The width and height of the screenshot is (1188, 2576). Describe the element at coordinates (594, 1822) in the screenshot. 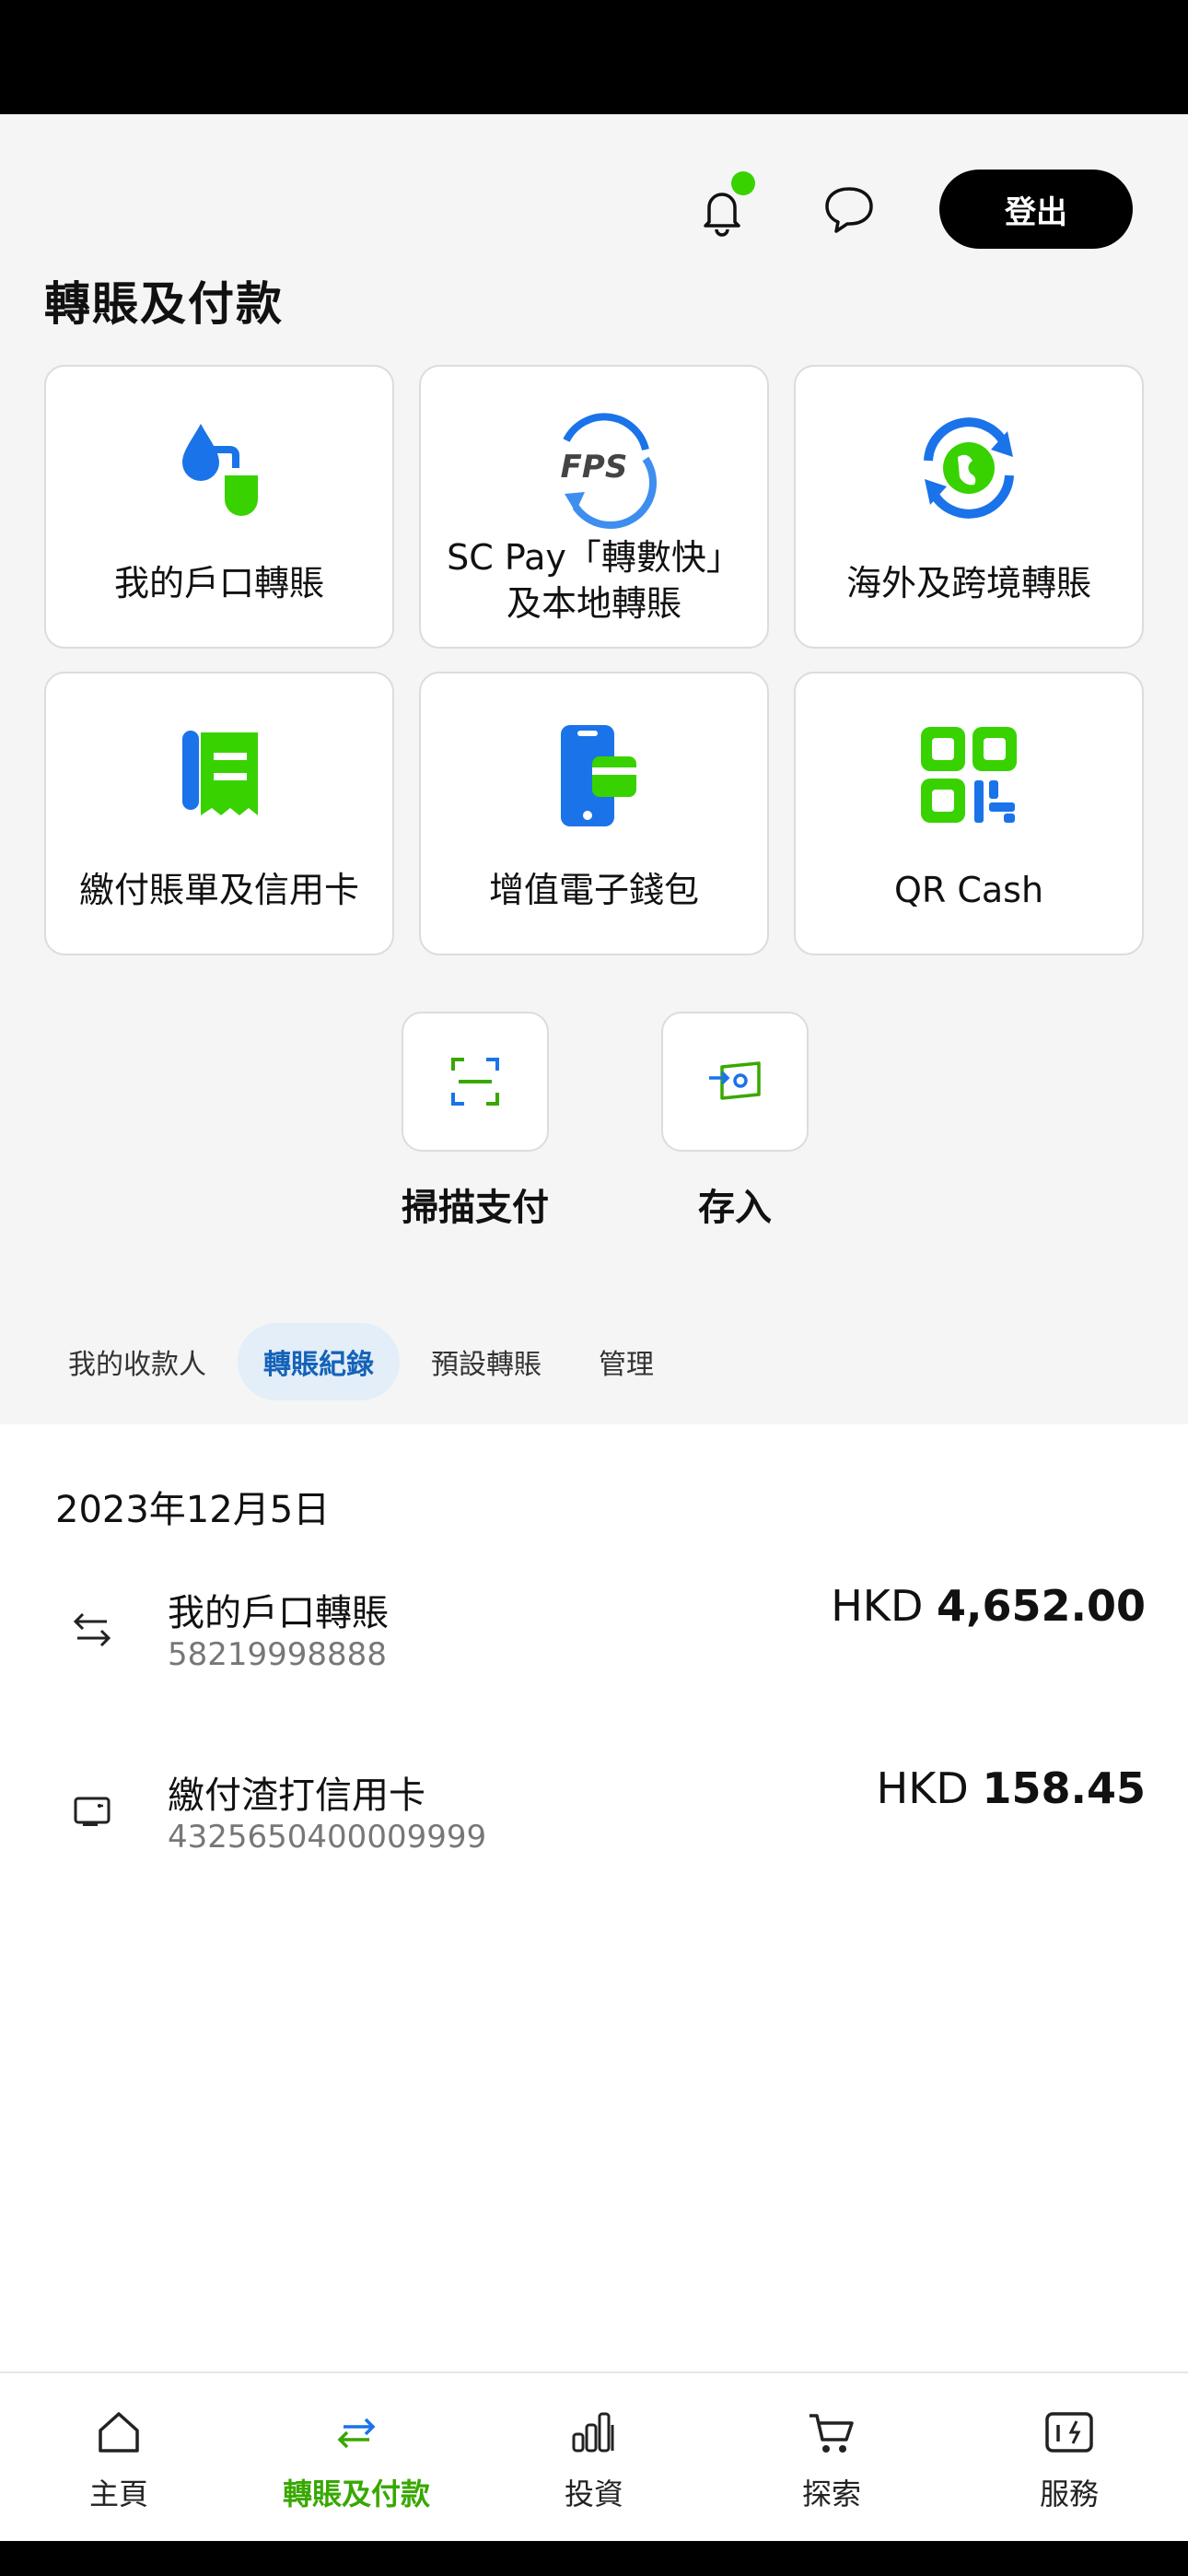

I see `list-item: 繳付渣打信用卡 4325650400009999 HKD 158.45` at that location.